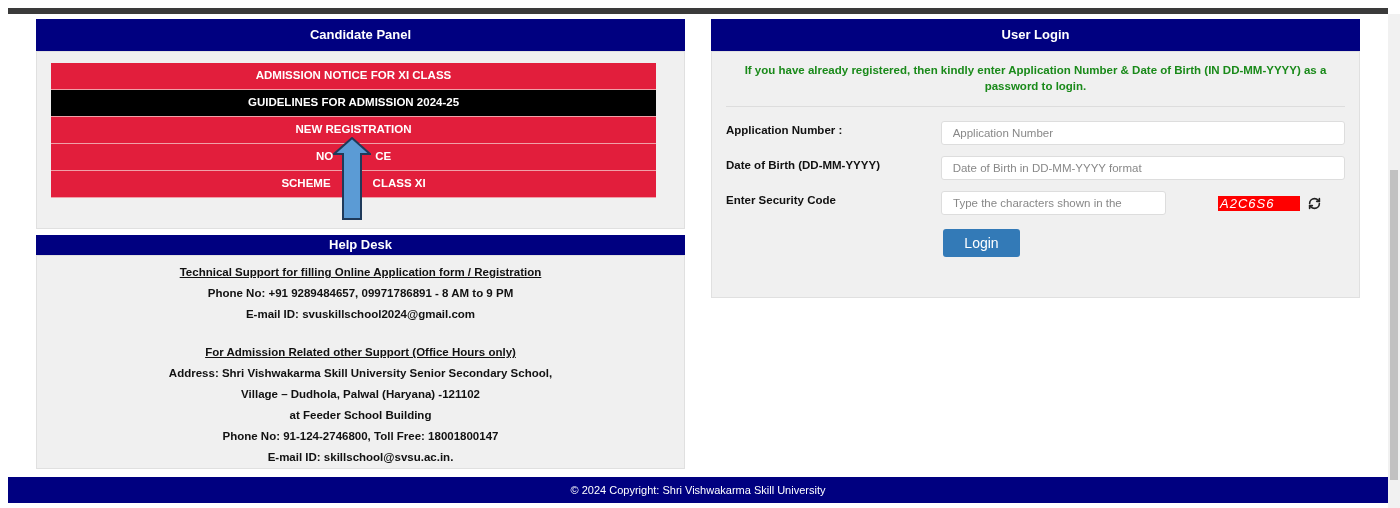  Describe the element at coordinates (781, 200) in the screenshot. I see `field-label: Enter Security Code` at that location.